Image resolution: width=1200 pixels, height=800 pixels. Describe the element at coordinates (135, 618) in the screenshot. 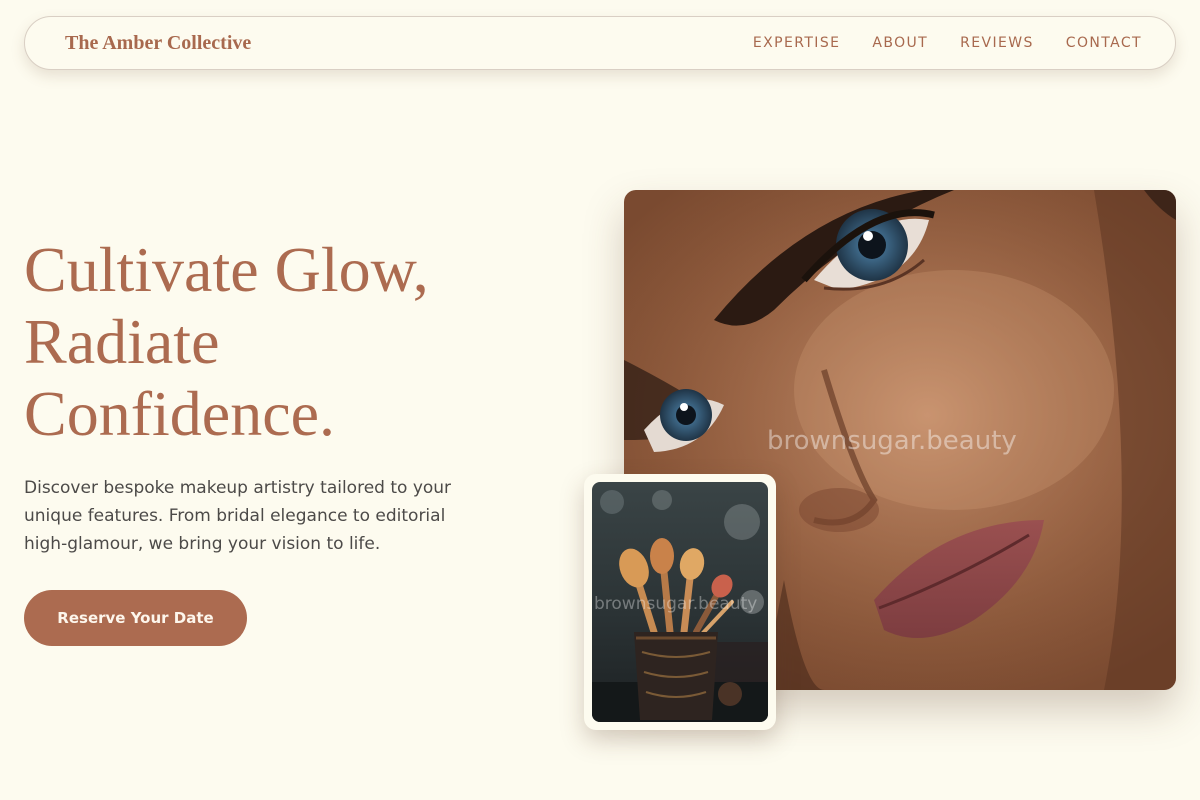

I see `reserve-date-button: Reserve Your Date` at that location.